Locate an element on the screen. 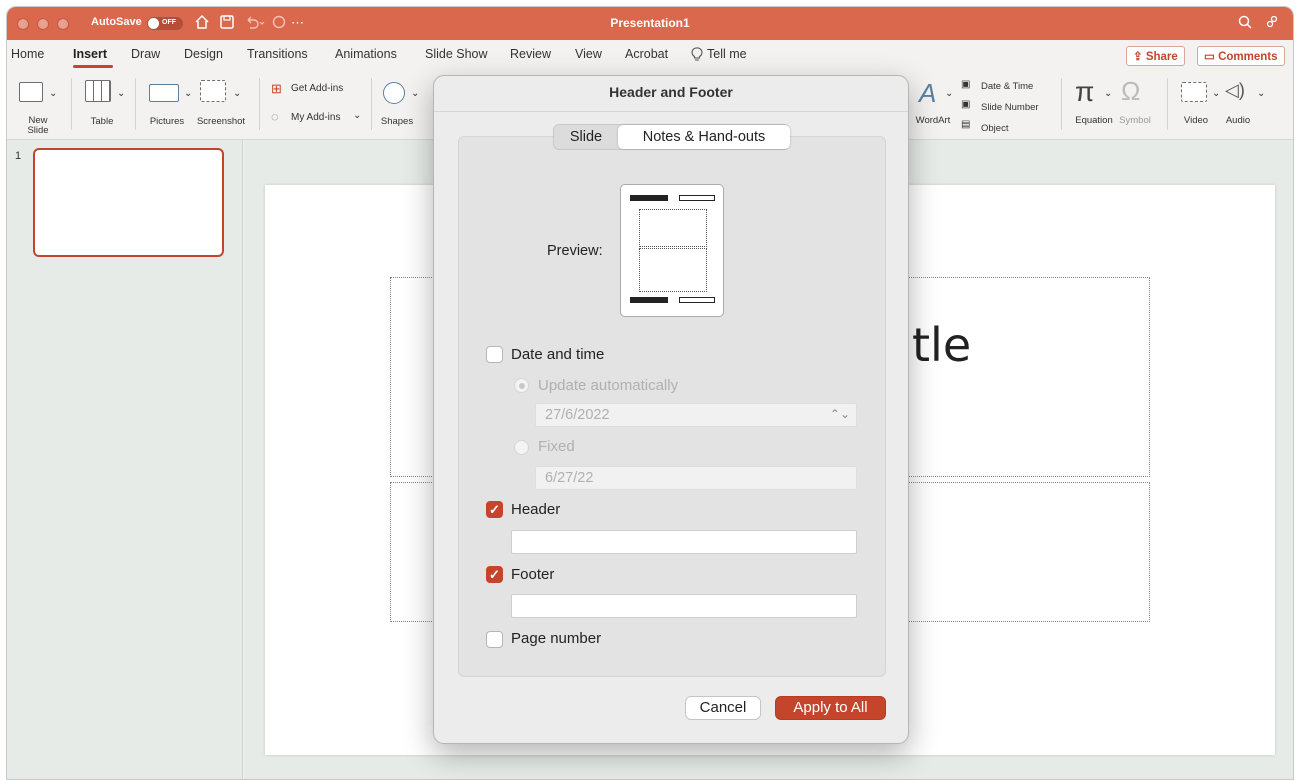 The image size is (1297, 780). dialog-tab-control: Slide Notes & Hand-outs is located at coordinates (671, 137).